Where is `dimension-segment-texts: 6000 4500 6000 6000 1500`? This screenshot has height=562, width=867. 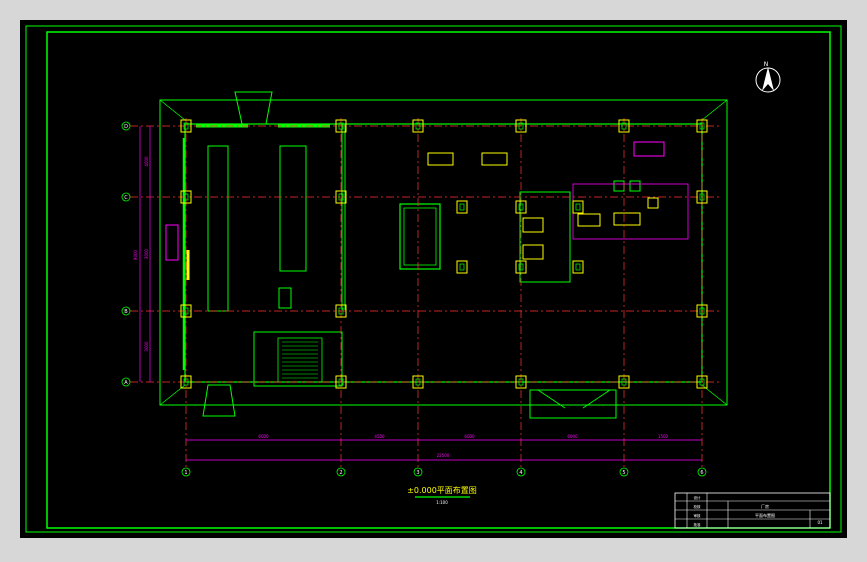 dimension-segment-texts: 6000 4500 6000 6000 1500 is located at coordinates (463, 436).